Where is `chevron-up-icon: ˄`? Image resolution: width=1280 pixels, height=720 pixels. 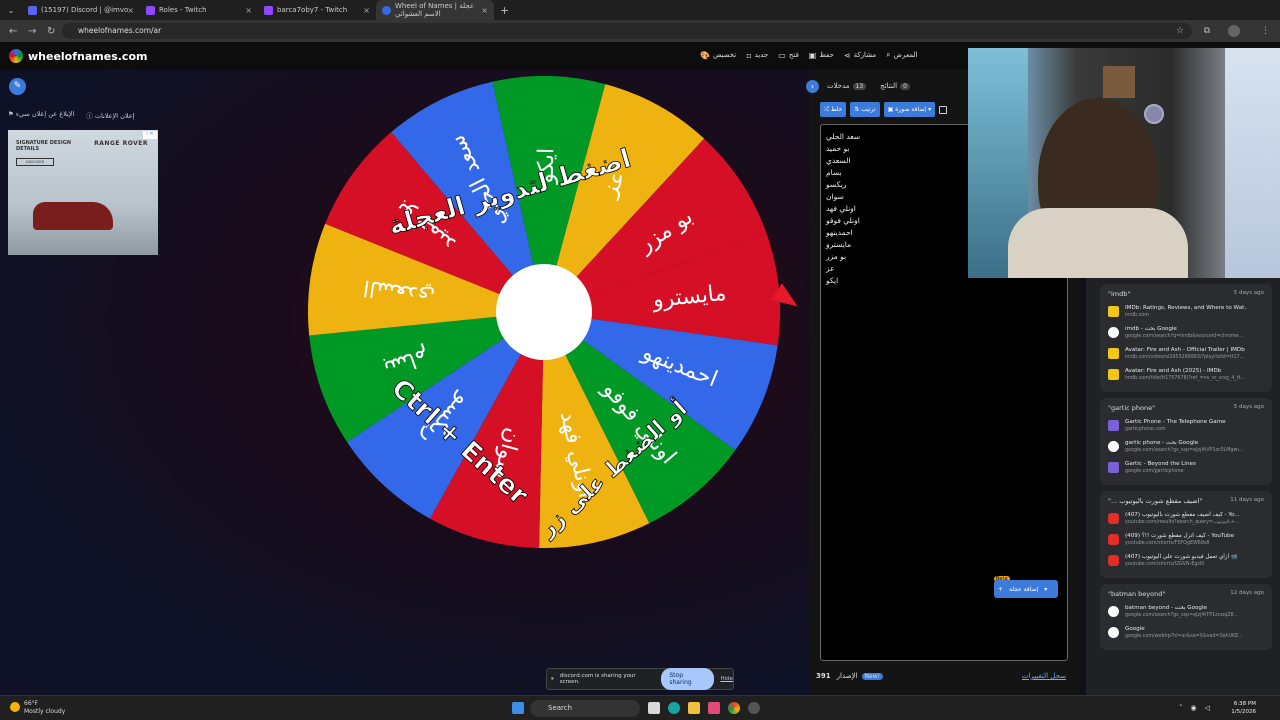 chevron-up-icon: ˄ is located at coordinates (1181, 708).